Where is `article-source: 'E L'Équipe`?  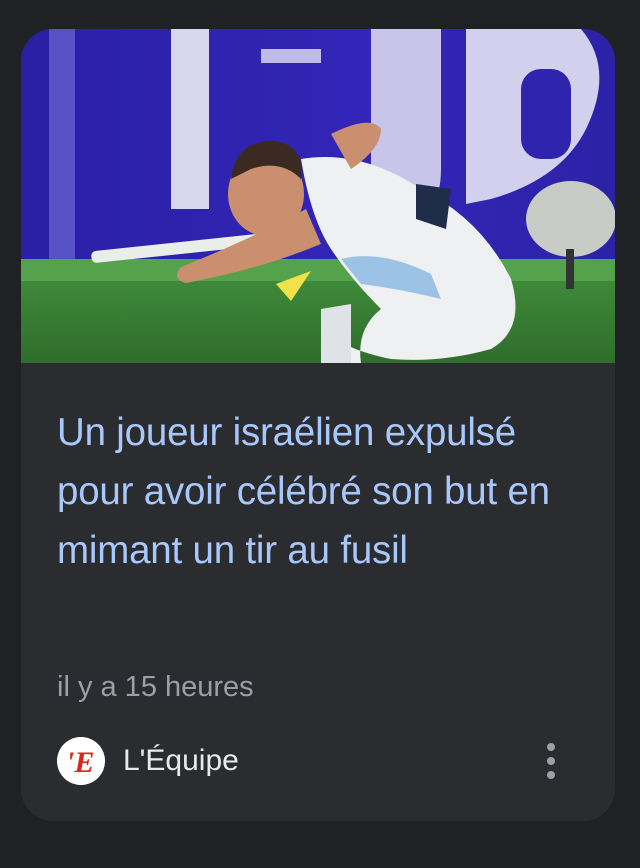 article-source: 'E L'Équipe is located at coordinates (148, 761).